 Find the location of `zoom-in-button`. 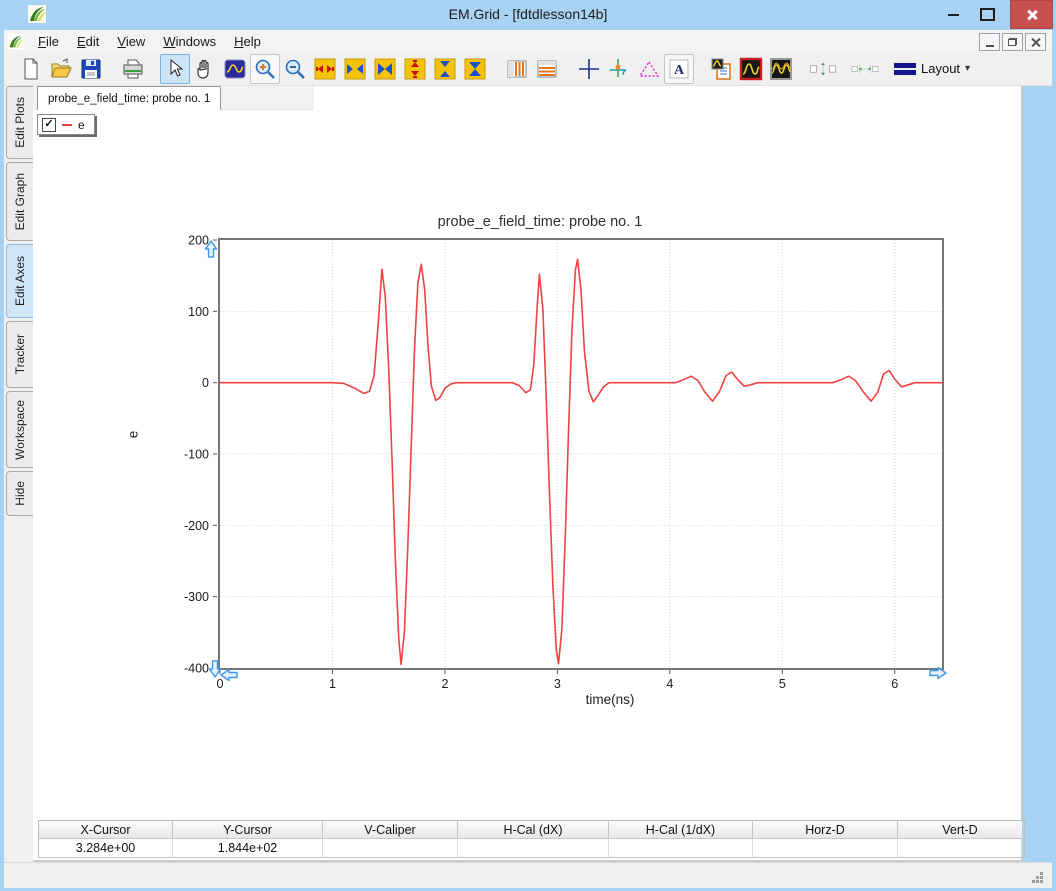

zoom-in-button is located at coordinates (265, 68).